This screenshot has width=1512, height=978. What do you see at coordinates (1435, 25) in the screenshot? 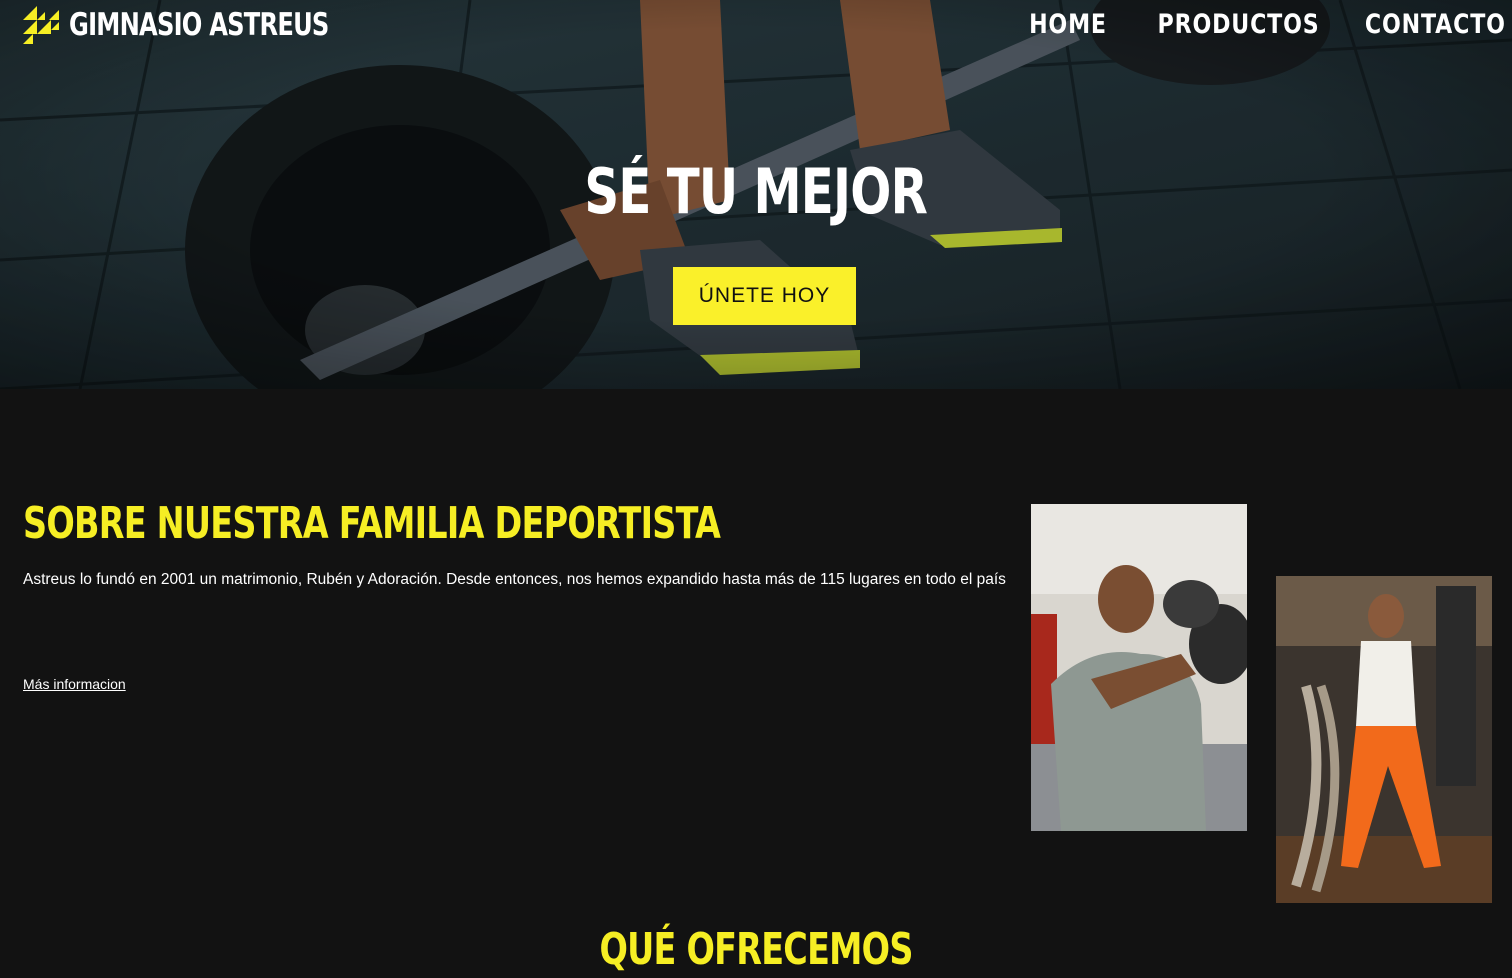
I see `nav-contacto: CONTACTO` at bounding box center [1435, 25].